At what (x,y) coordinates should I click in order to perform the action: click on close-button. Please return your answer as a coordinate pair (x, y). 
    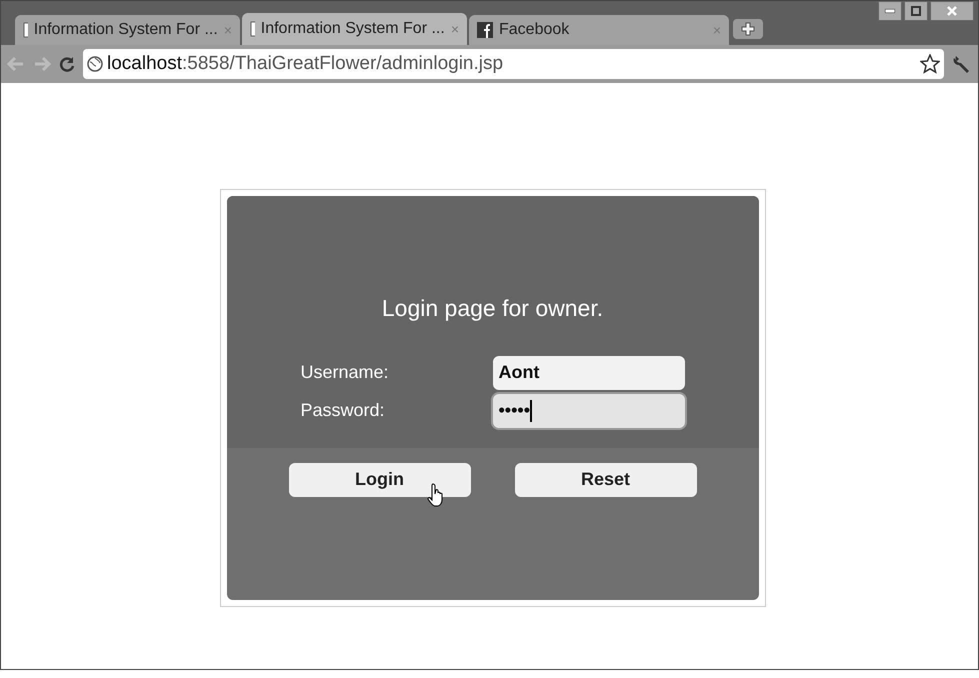
    Looking at the image, I should click on (952, 11).